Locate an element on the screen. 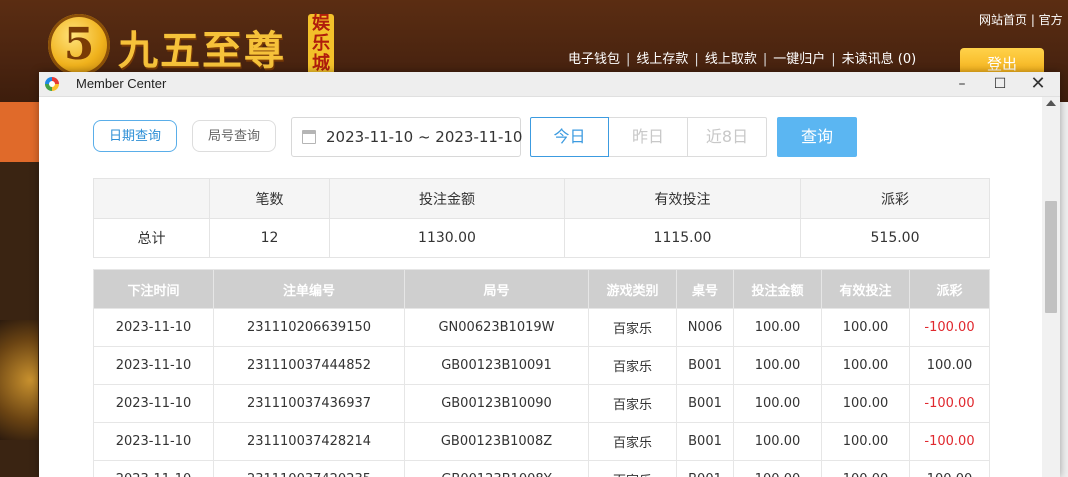 The image size is (1068, 477). last-8-days-button: 近8日 is located at coordinates (727, 137).